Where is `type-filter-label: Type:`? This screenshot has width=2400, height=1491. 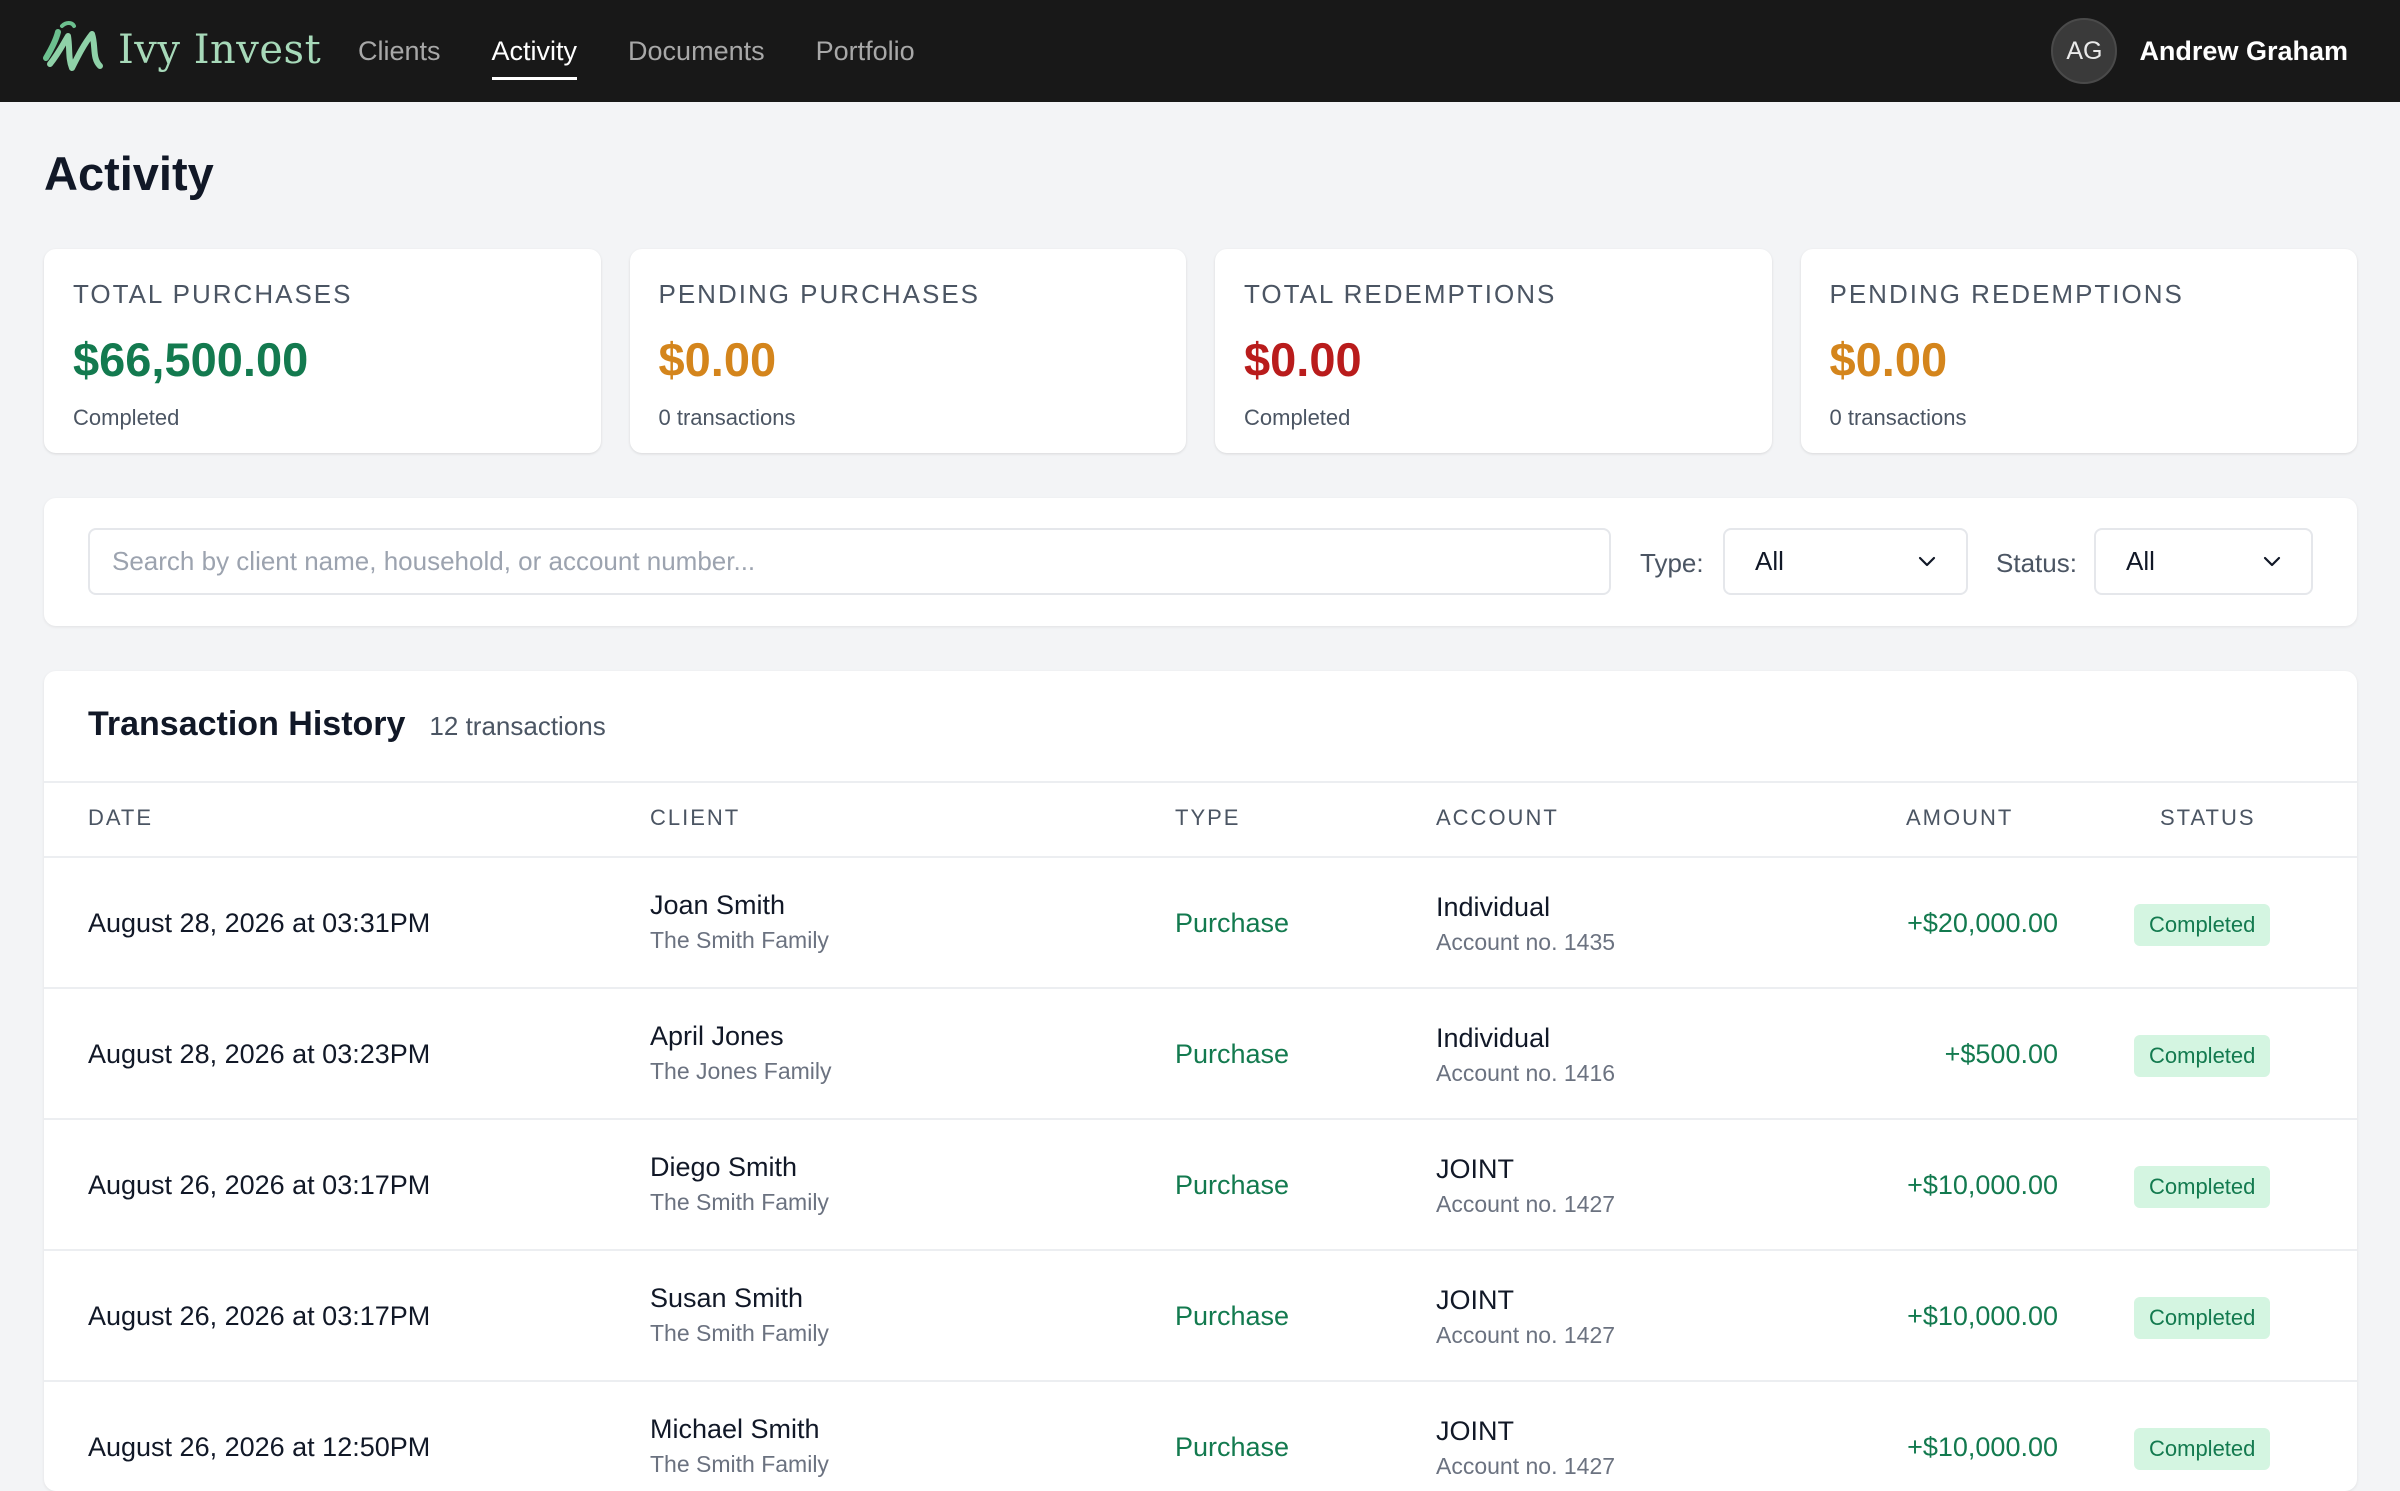
type-filter-label: Type: is located at coordinates (1672, 563).